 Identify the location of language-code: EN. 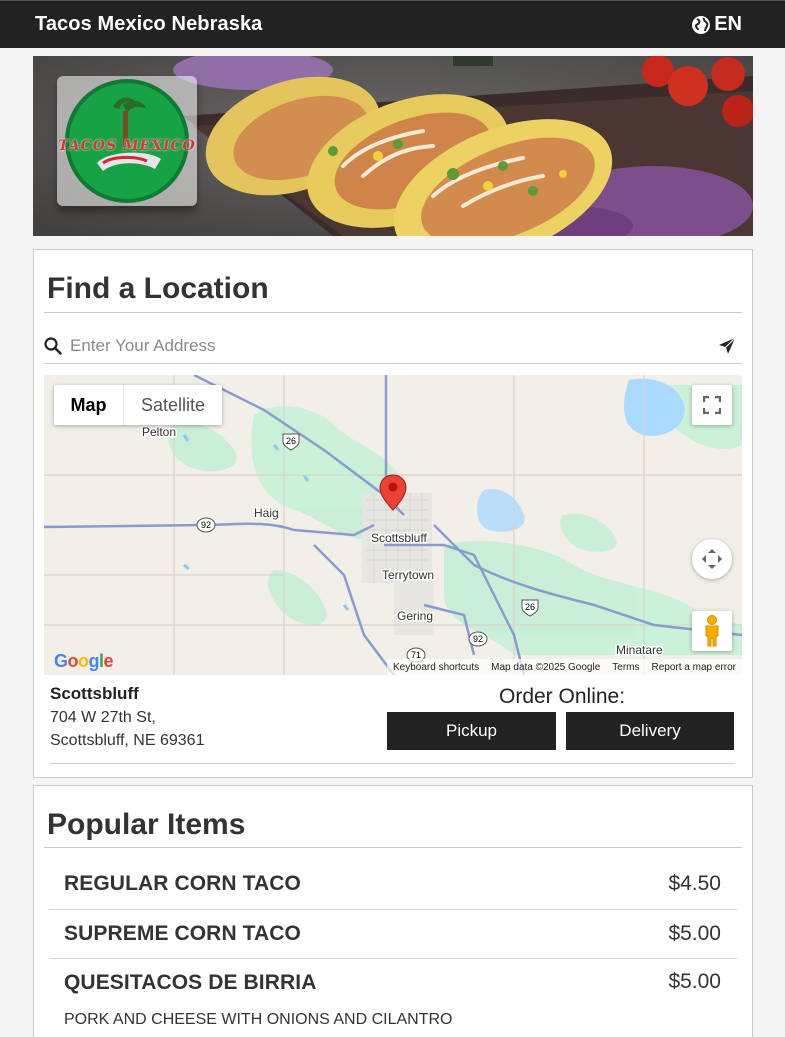
(728, 24).